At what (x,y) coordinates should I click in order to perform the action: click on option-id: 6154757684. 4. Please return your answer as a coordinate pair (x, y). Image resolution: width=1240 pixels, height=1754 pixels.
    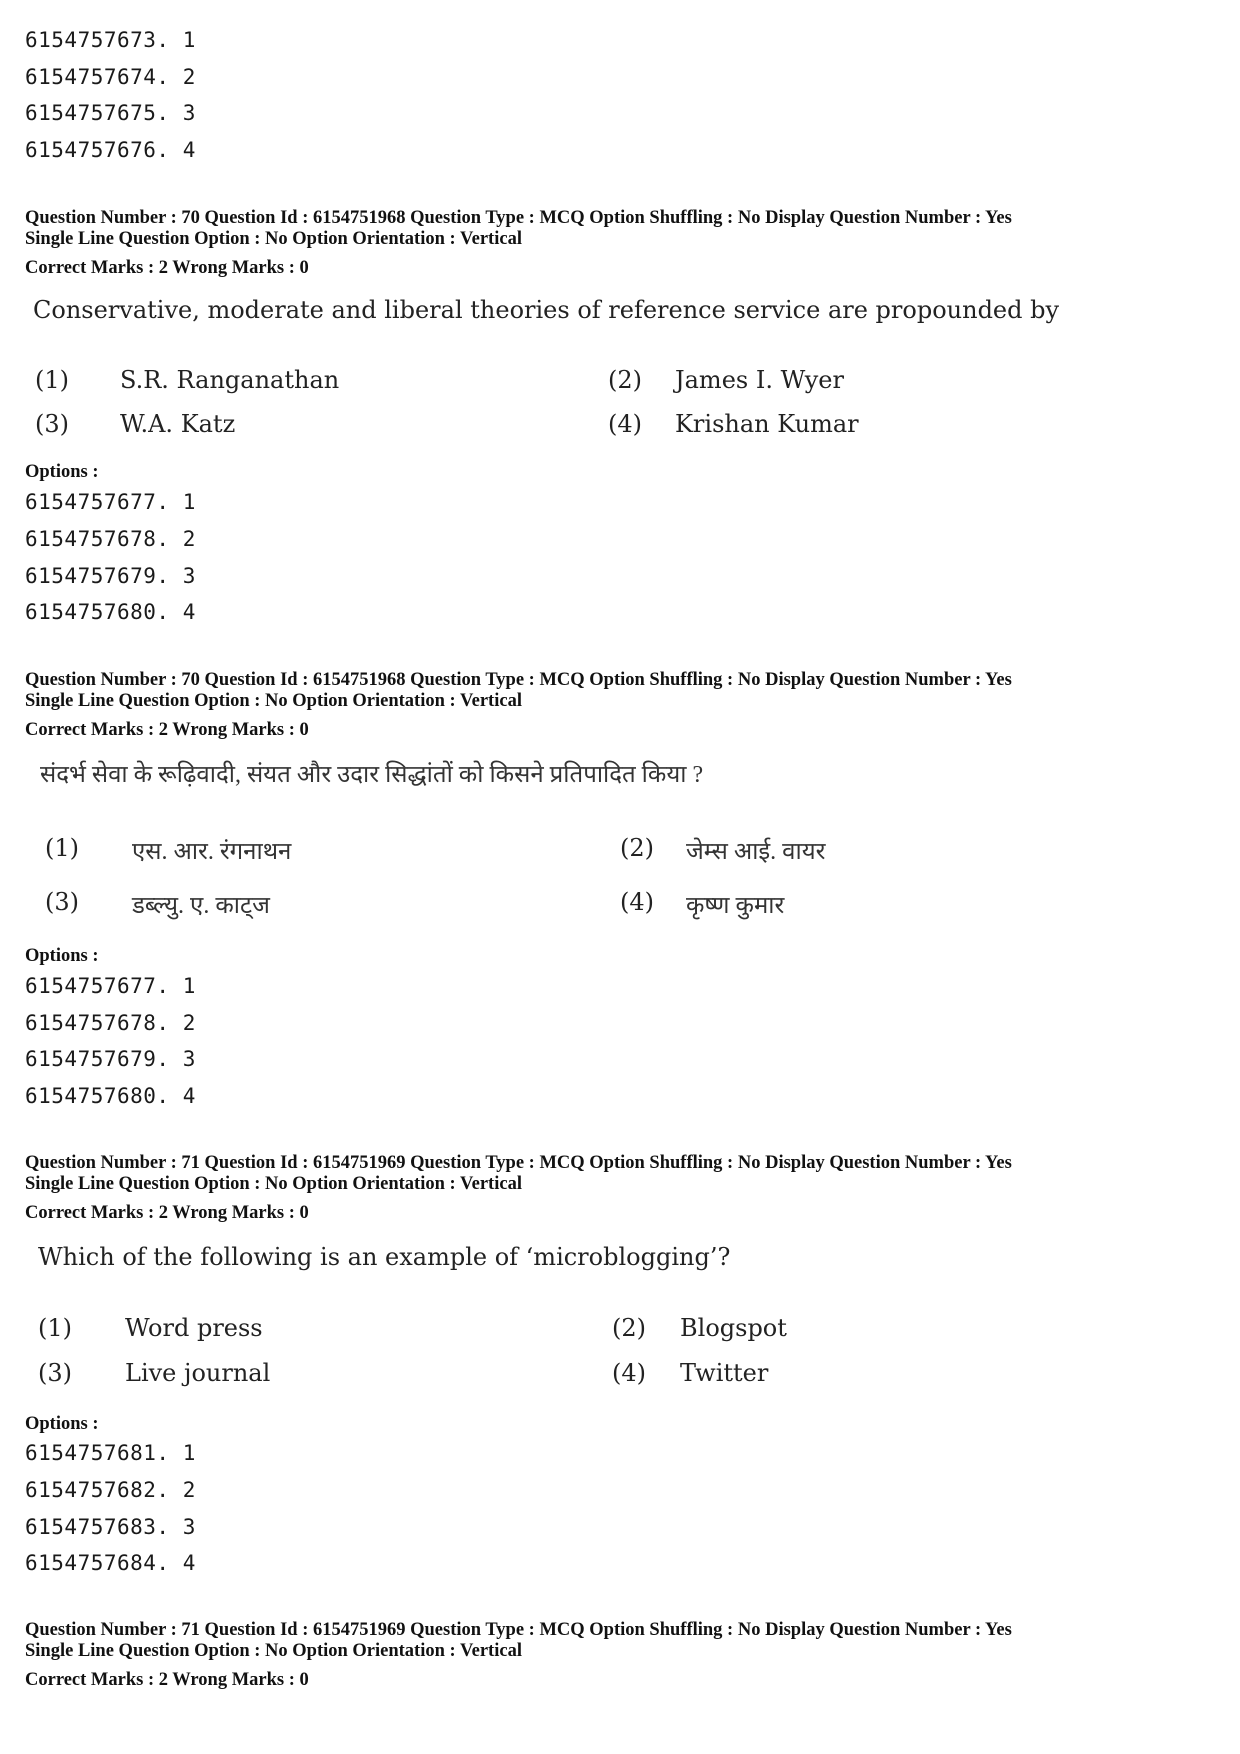
    Looking at the image, I should click on (110, 1563).